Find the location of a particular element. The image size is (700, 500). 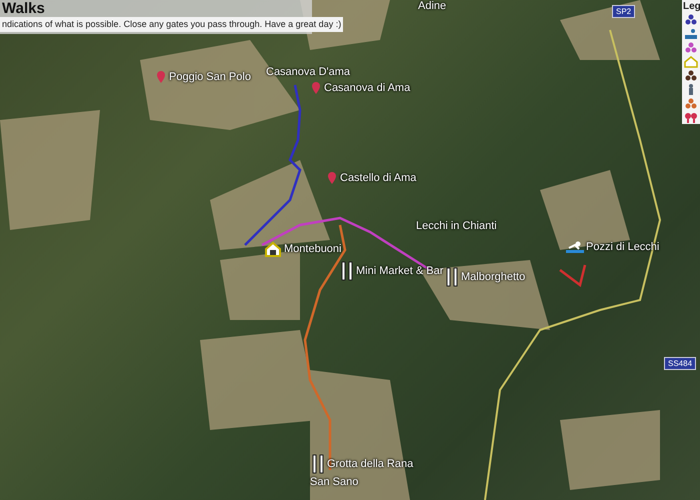

place-label: Montebuoni is located at coordinates (313, 249).